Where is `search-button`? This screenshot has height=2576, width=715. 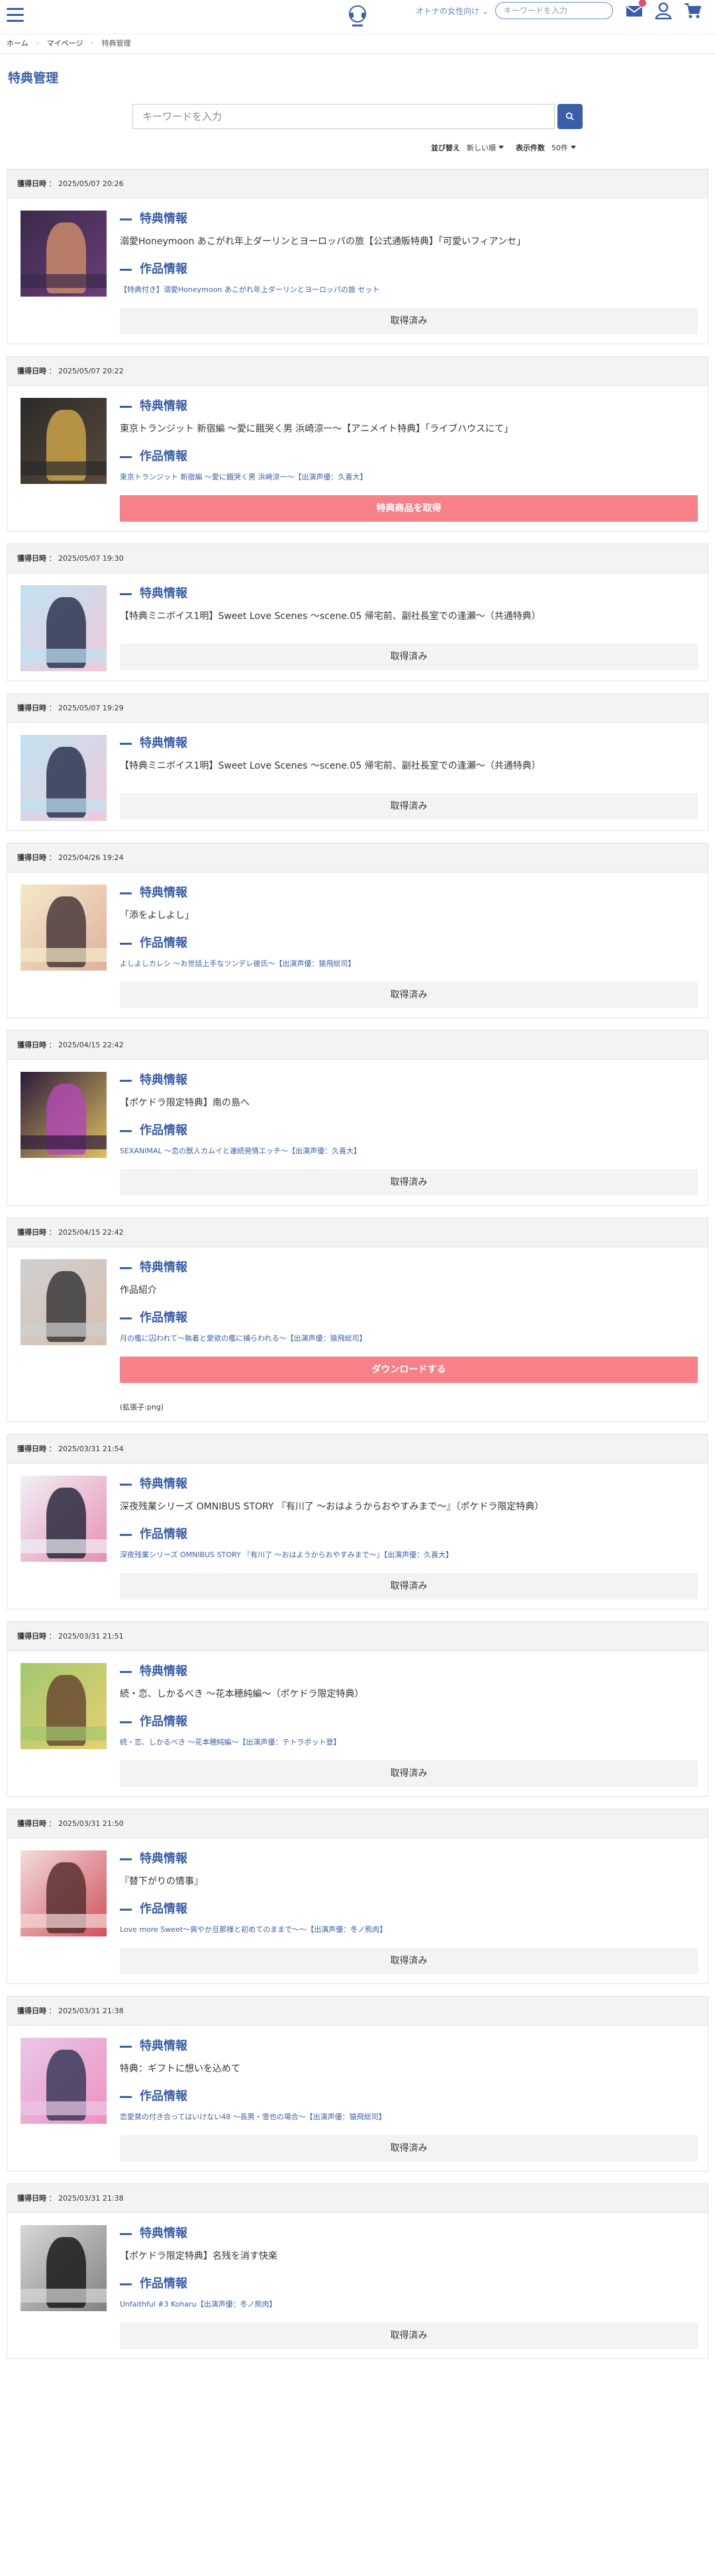
search-button is located at coordinates (570, 116).